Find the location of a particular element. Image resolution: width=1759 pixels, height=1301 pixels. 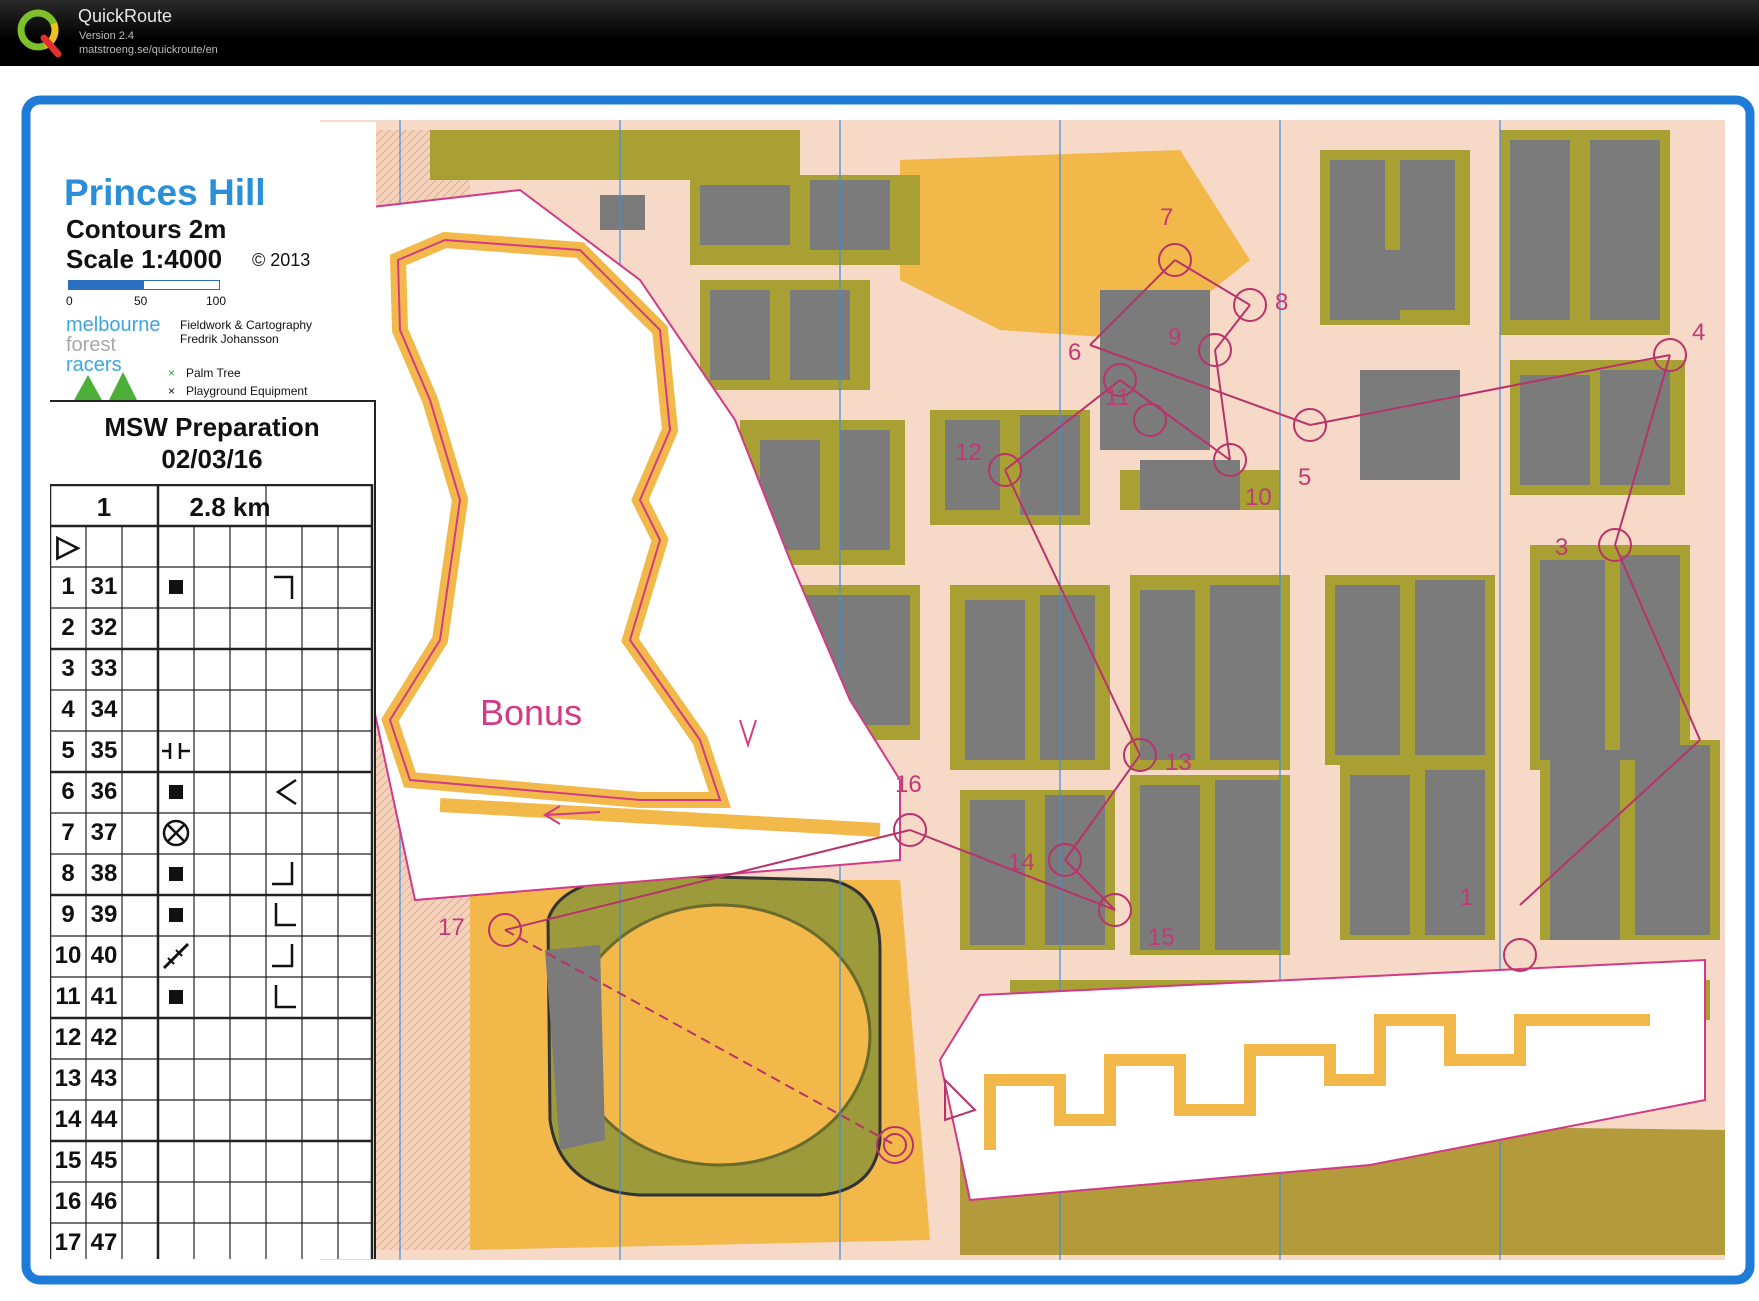

control-code: 41 is located at coordinates (104, 997).